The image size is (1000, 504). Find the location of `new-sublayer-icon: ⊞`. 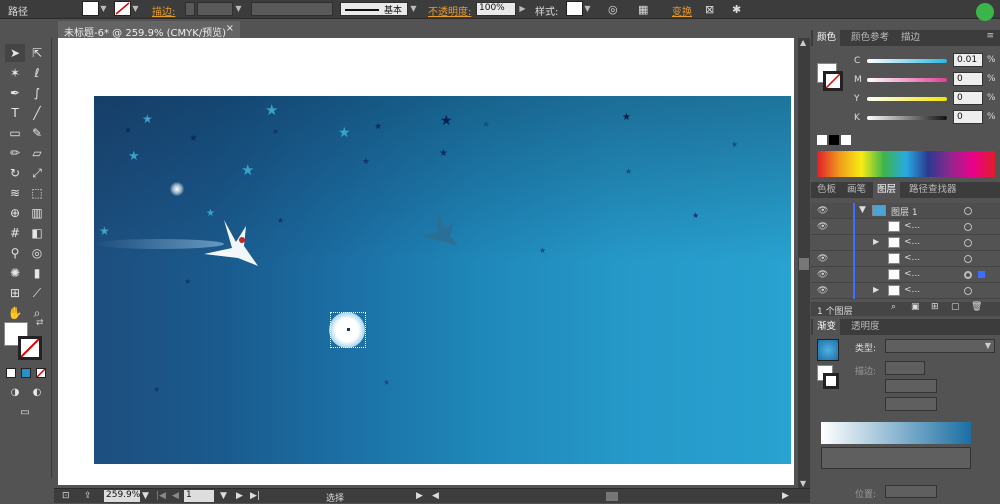

new-sublayer-icon: ⊞ is located at coordinates (935, 307).